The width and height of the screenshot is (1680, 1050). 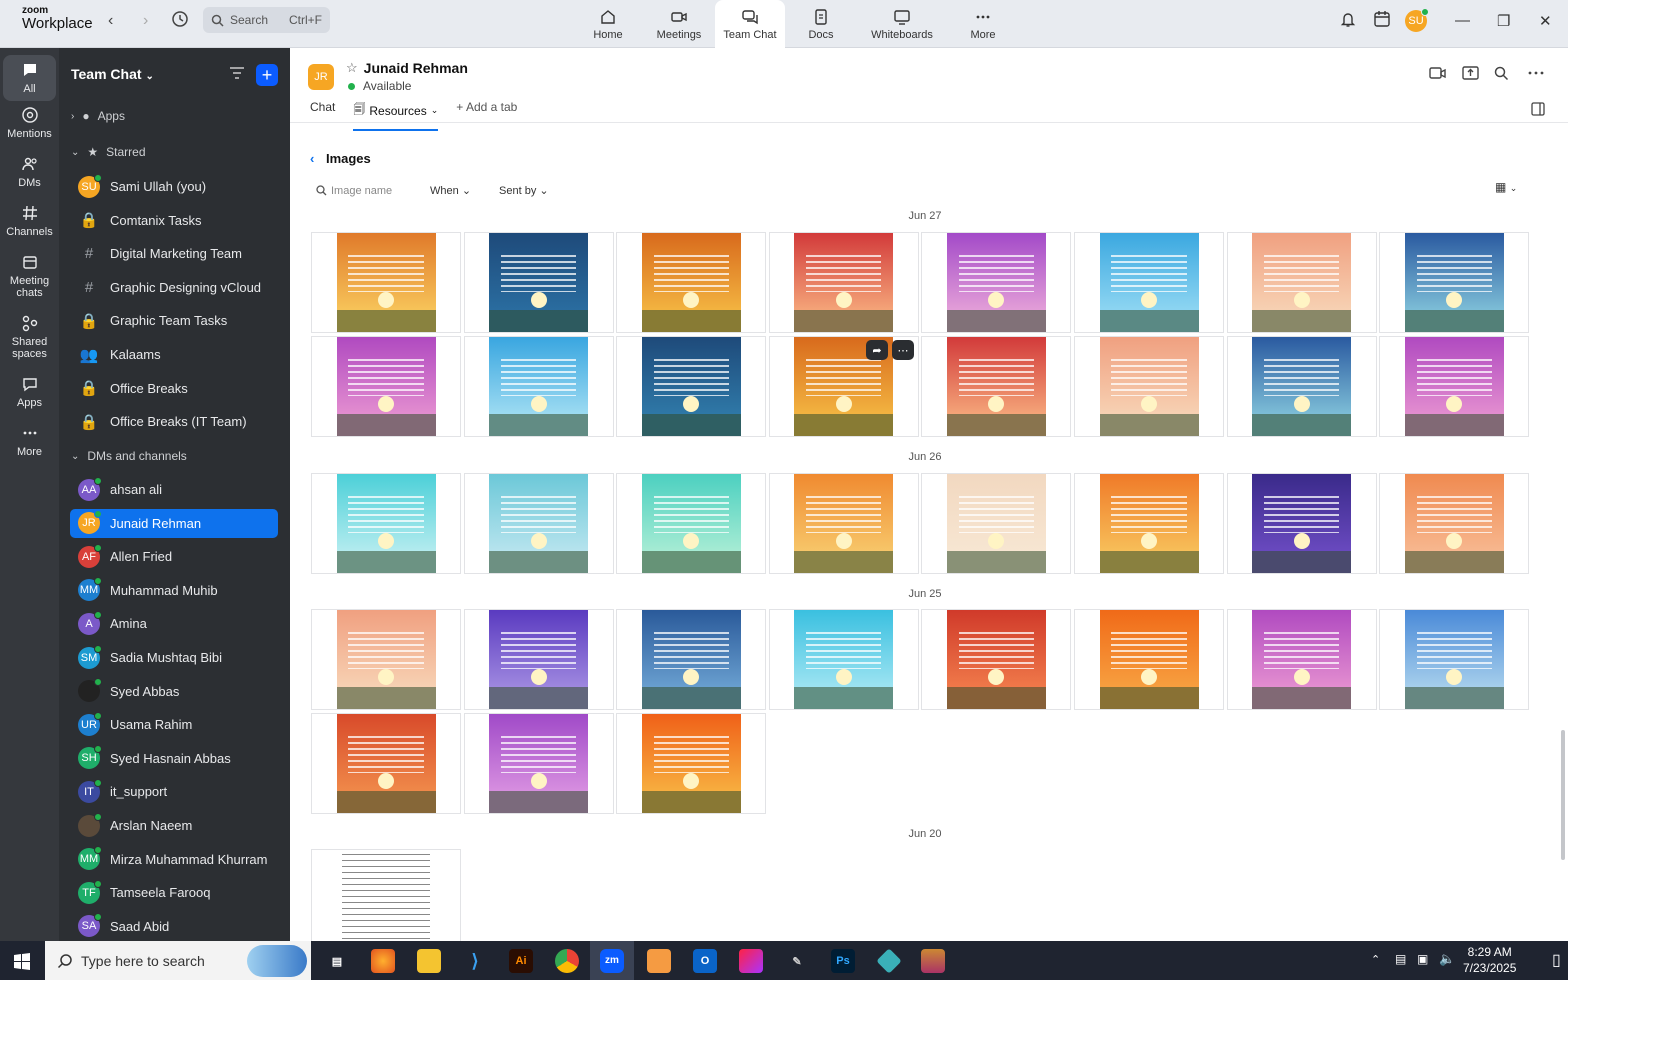 I want to click on illustrator-icon: Ai, so click(x=521, y=961).